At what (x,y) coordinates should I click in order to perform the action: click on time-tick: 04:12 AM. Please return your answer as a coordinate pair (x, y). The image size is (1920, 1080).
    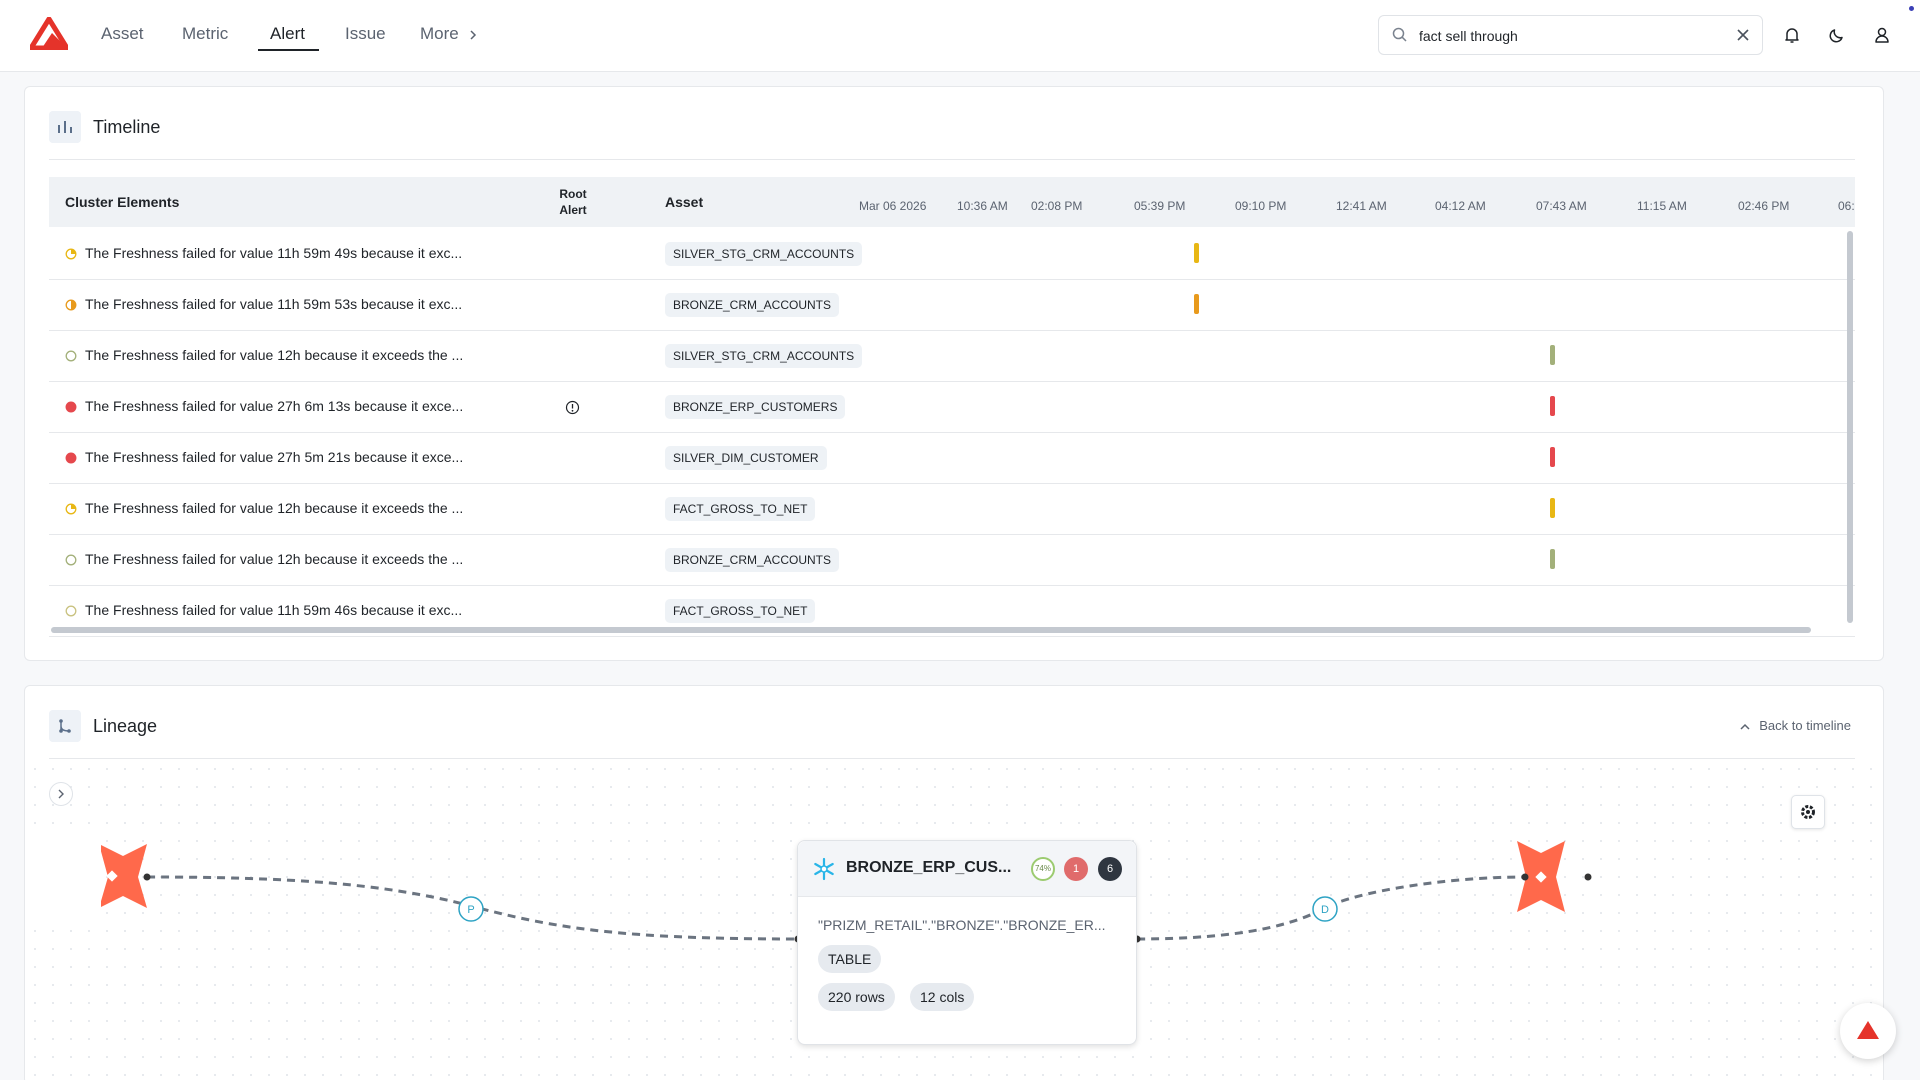
    Looking at the image, I should click on (1460, 206).